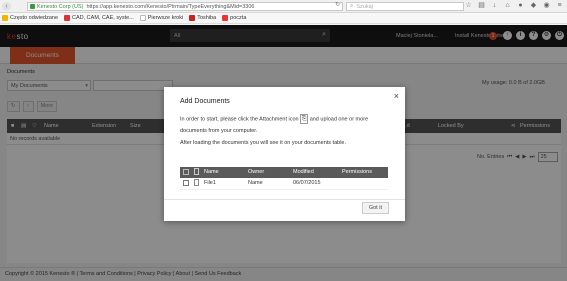 The width and height of the screenshot is (567, 281). What do you see at coordinates (32, 6) in the screenshot?
I see `lock-icon` at bounding box center [32, 6].